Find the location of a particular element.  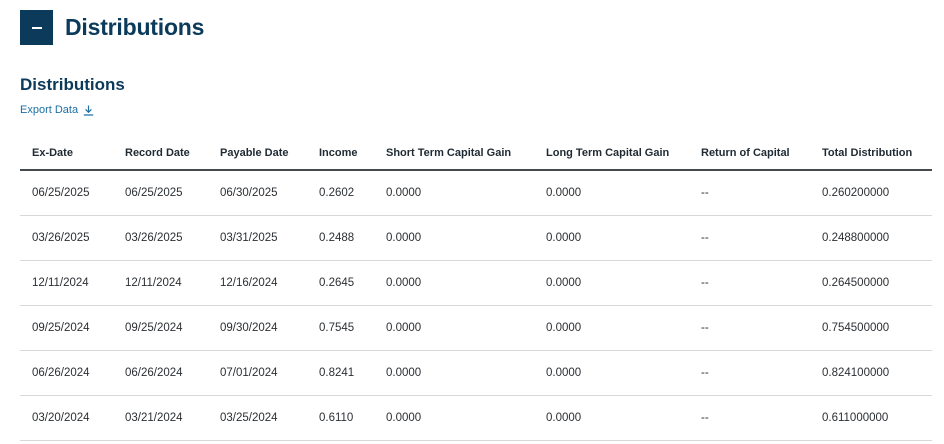

column-header-total-distribution: Total Distribution is located at coordinates (871, 154).